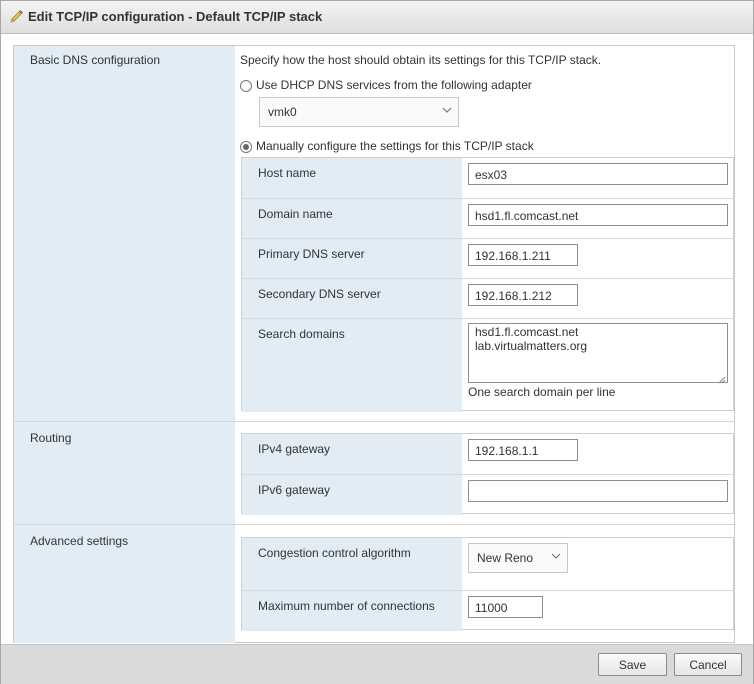 Image resolution: width=754 pixels, height=684 pixels. I want to click on max-connections-label: Maximum number of connections, so click(352, 611).